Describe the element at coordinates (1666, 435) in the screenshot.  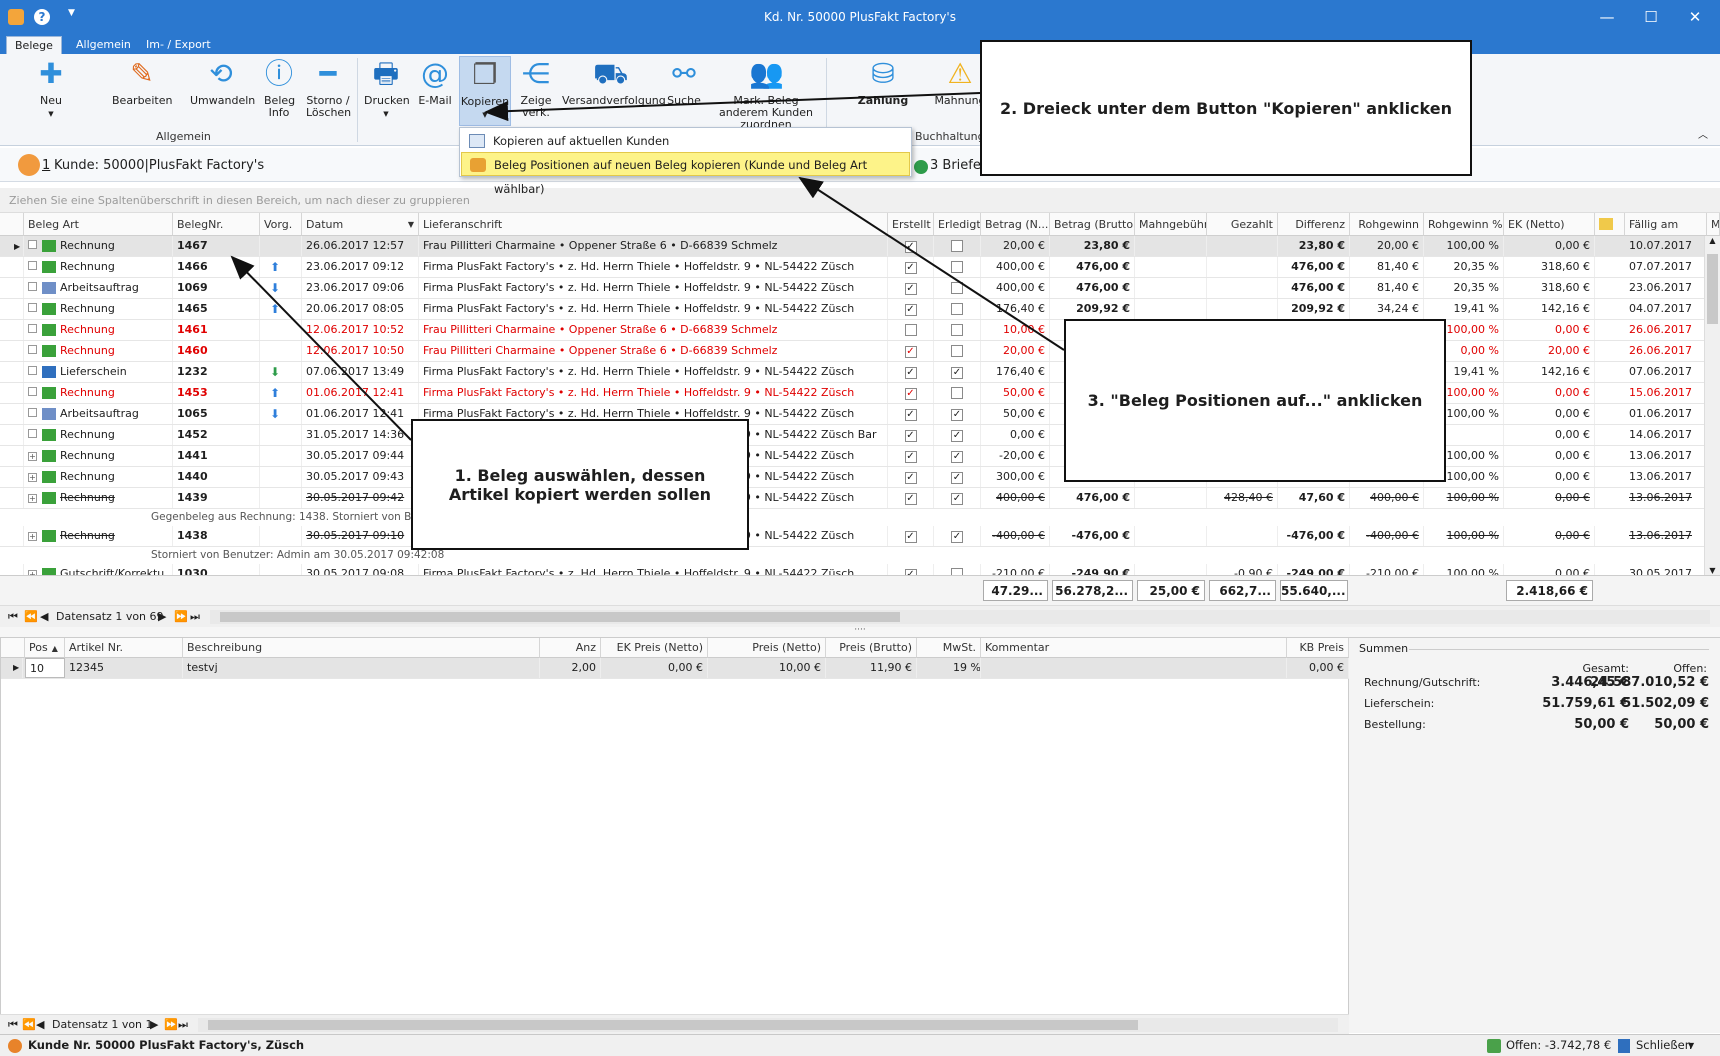
I see `cell-faellig-am: 14.06.2017` at that location.